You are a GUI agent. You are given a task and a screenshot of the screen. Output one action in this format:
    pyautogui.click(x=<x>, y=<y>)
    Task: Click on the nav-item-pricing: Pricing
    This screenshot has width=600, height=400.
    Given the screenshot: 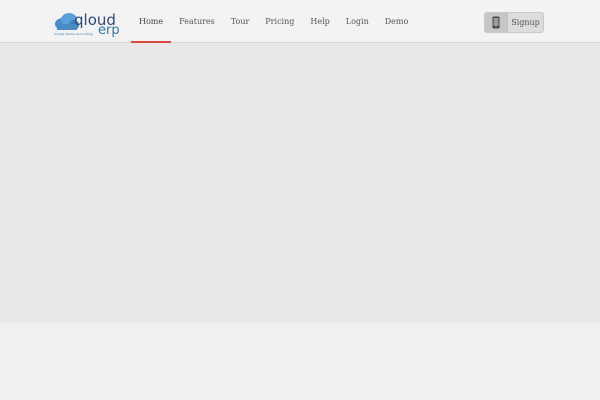 What is the action you would take?
    pyautogui.click(x=279, y=21)
    